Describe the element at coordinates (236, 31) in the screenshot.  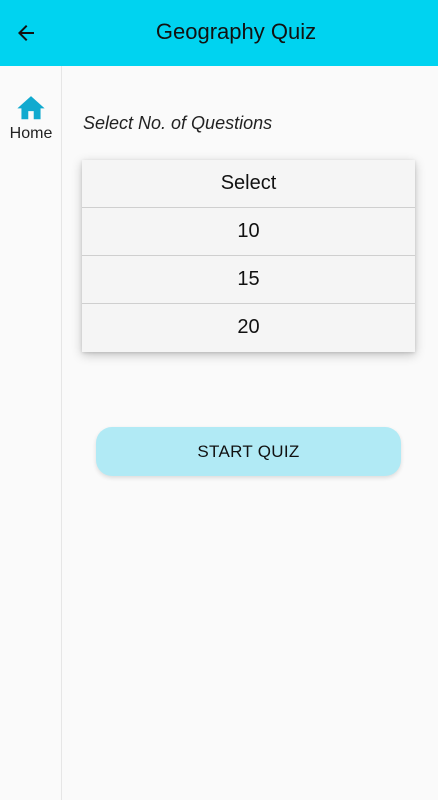
I see `page-title: Geography Quiz` at that location.